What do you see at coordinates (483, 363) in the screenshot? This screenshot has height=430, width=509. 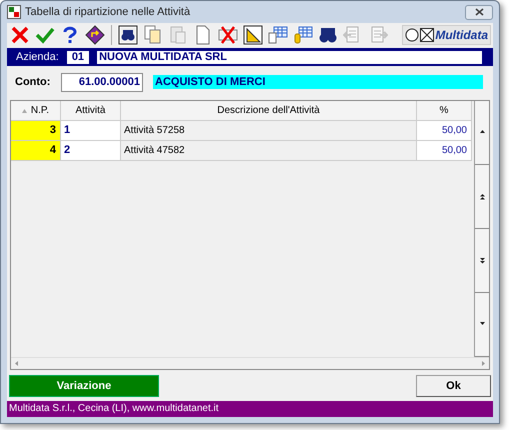 I see `scroll-right-icon` at bounding box center [483, 363].